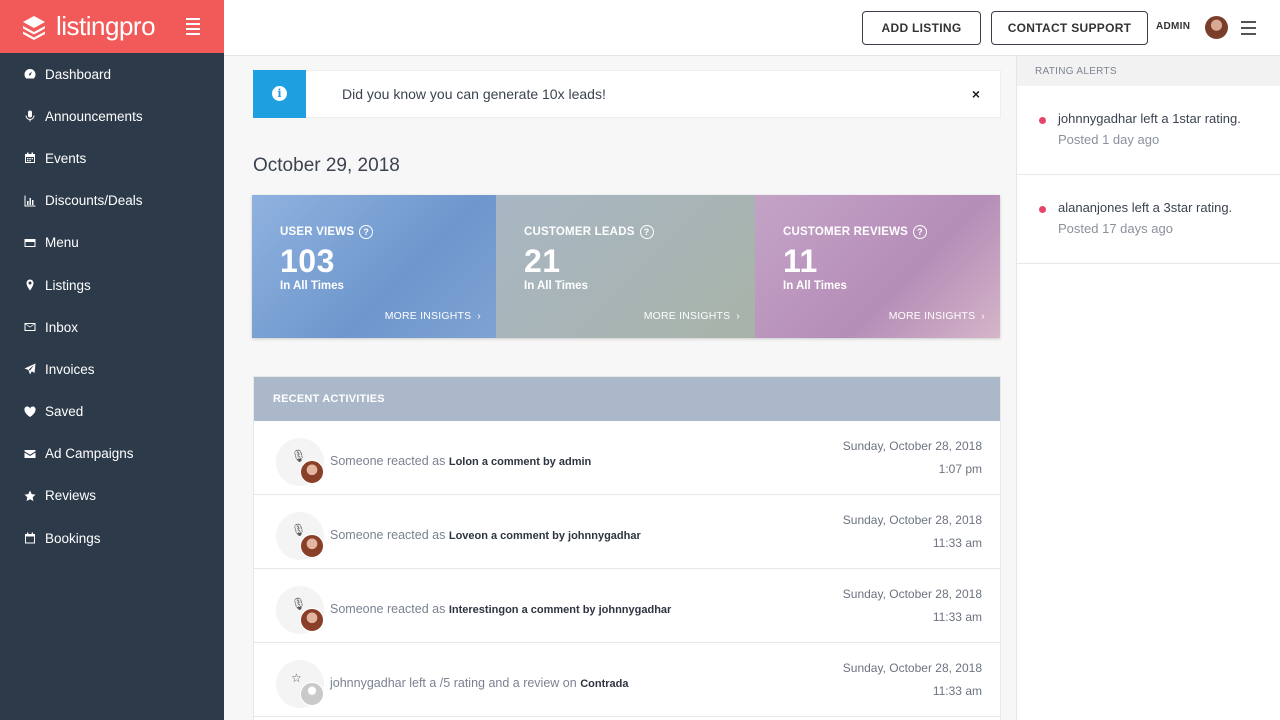  What do you see at coordinates (34, 27) in the screenshot?
I see `layers-logo-icon` at bounding box center [34, 27].